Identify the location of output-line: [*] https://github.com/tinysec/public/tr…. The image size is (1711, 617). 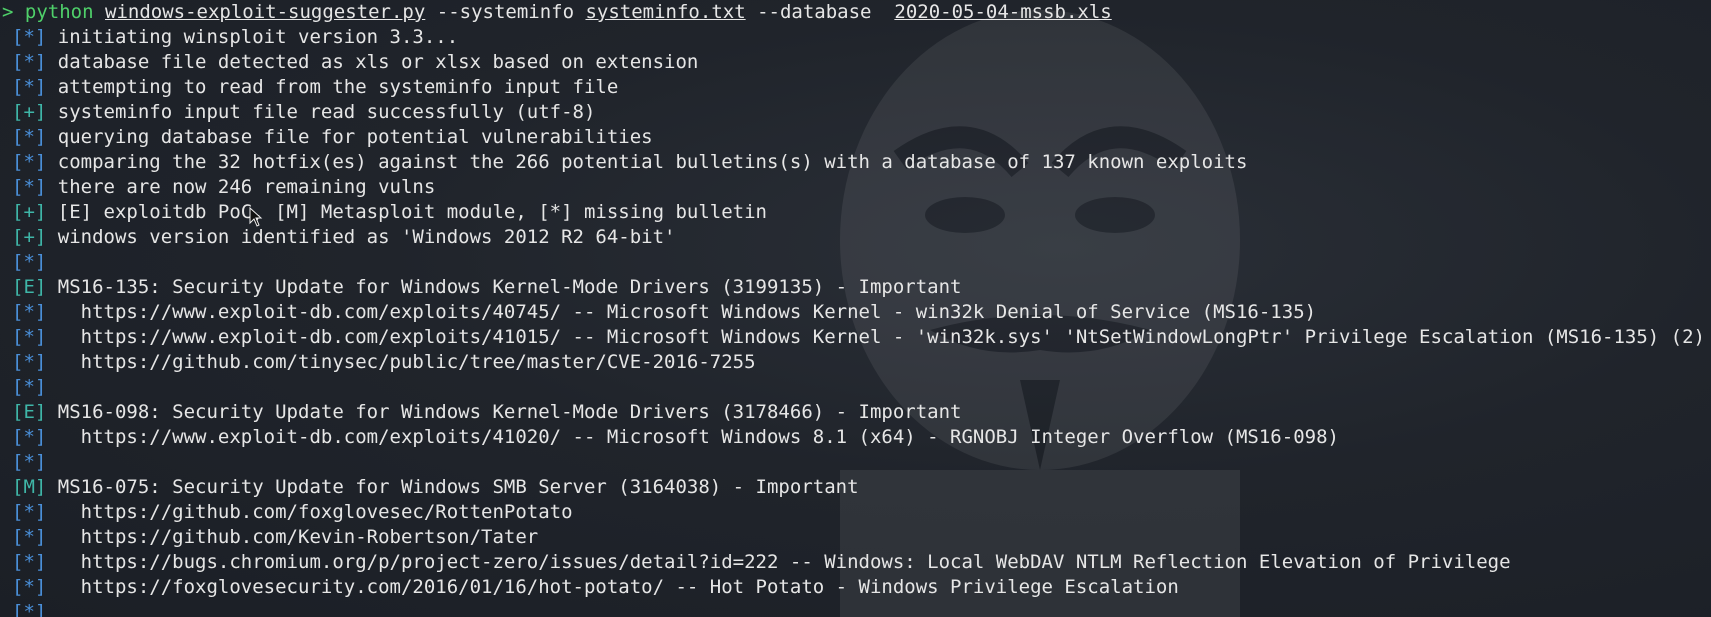
(855, 362).